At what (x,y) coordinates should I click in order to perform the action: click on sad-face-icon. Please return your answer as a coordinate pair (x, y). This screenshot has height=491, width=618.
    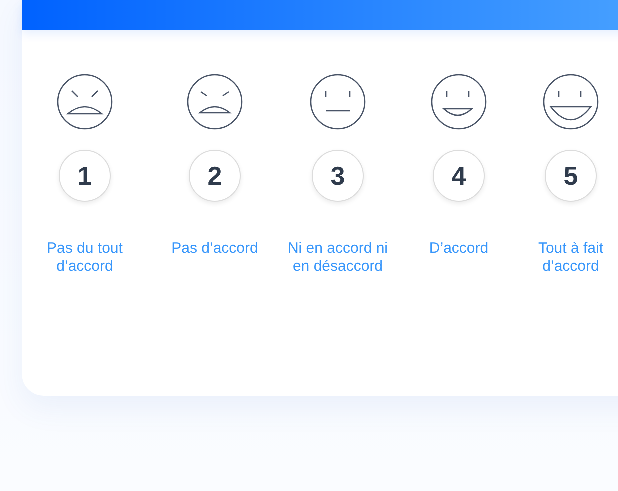
    Looking at the image, I should click on (215, 102).